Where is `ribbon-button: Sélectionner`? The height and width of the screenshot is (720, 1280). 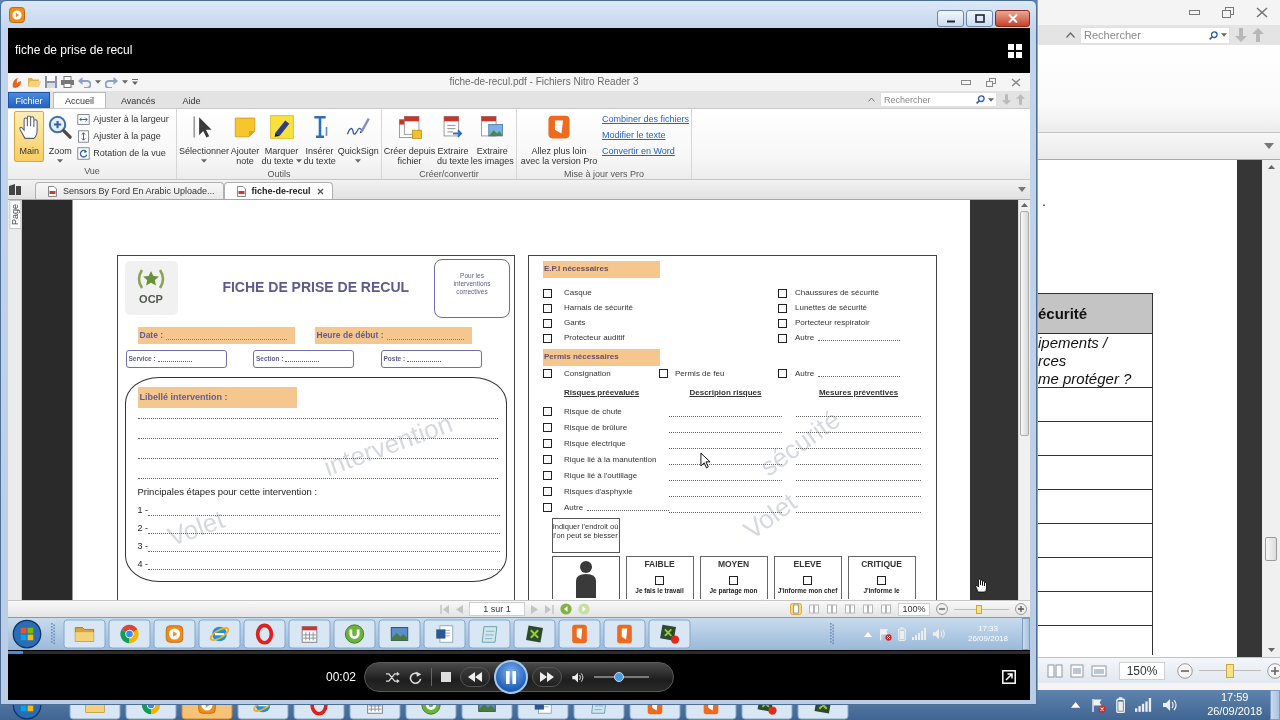
ribbon-button: Sélectionner is located at coordinates (204, 138).